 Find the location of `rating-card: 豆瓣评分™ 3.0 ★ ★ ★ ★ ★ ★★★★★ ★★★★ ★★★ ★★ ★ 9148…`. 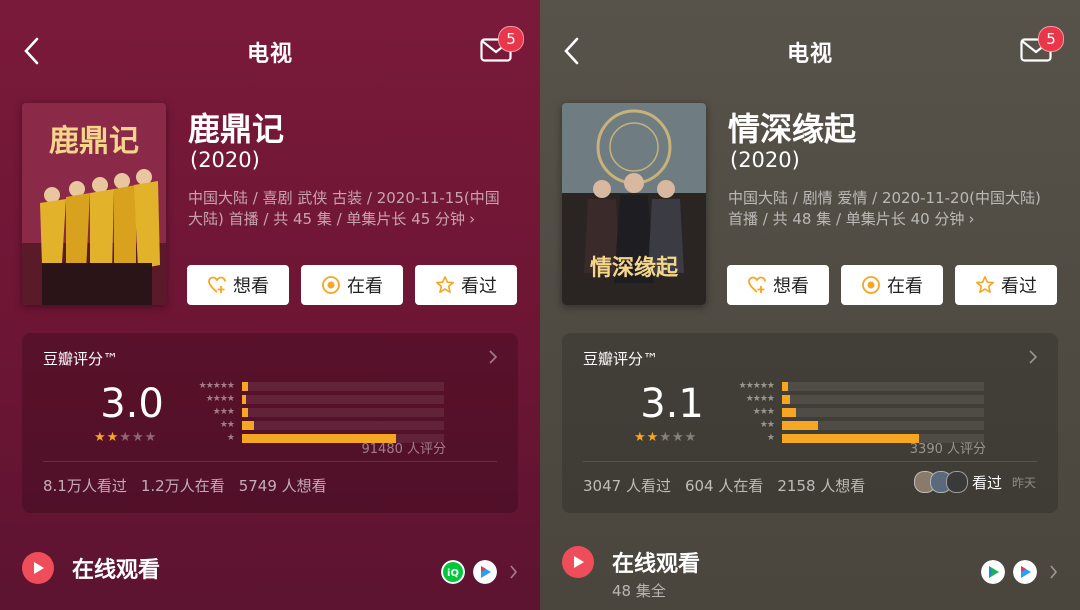

rating-card: 豆瓣评分™ 3.0 ★ ★ ★ ★ ★ ★★★★★ ★★★★ ★★★ ★★ ★ 9148… is located at coordinates (270, 423).